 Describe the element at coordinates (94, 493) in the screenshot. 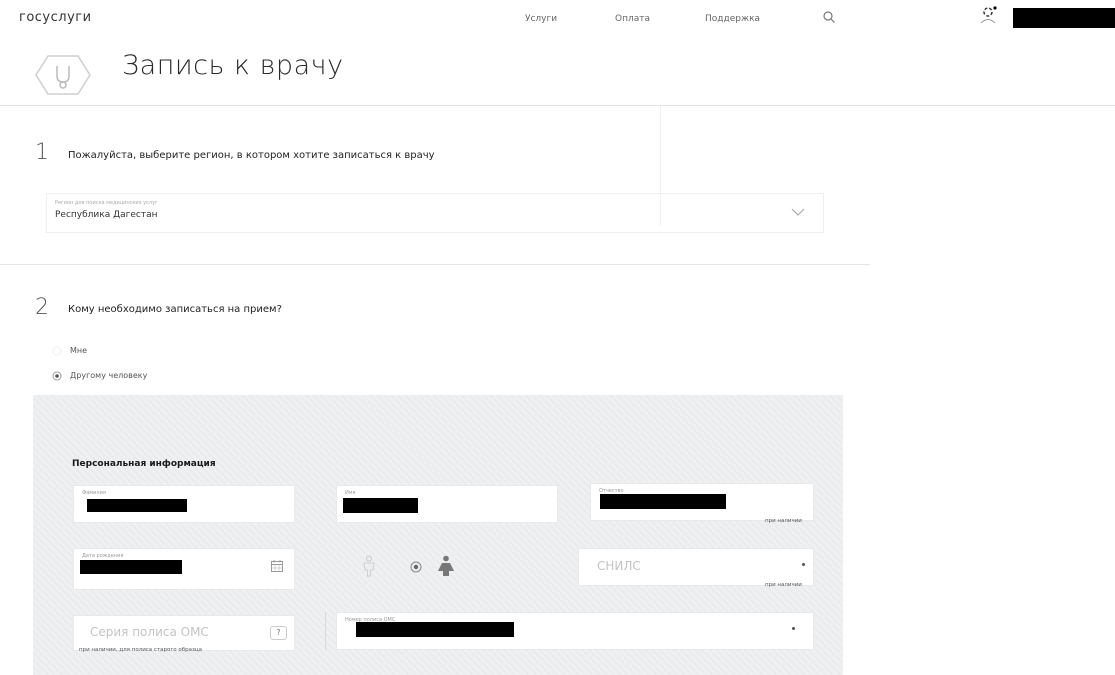

I see `surname-label: Фамилия` at that location.